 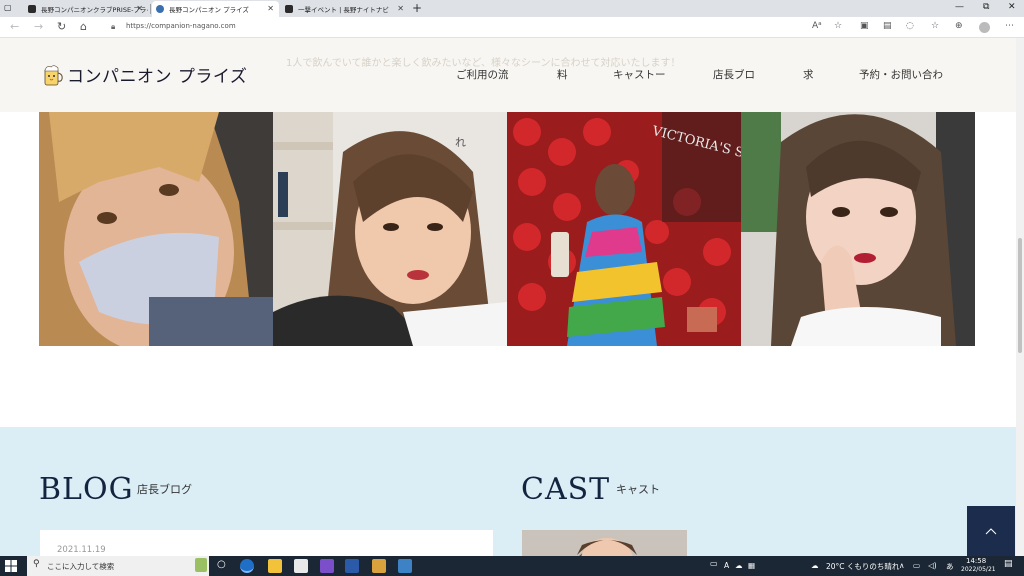 What do you see at coordinates (562, 74) in the screenshot?
I see `nav-price: 料` at bounding box center [562, 74].